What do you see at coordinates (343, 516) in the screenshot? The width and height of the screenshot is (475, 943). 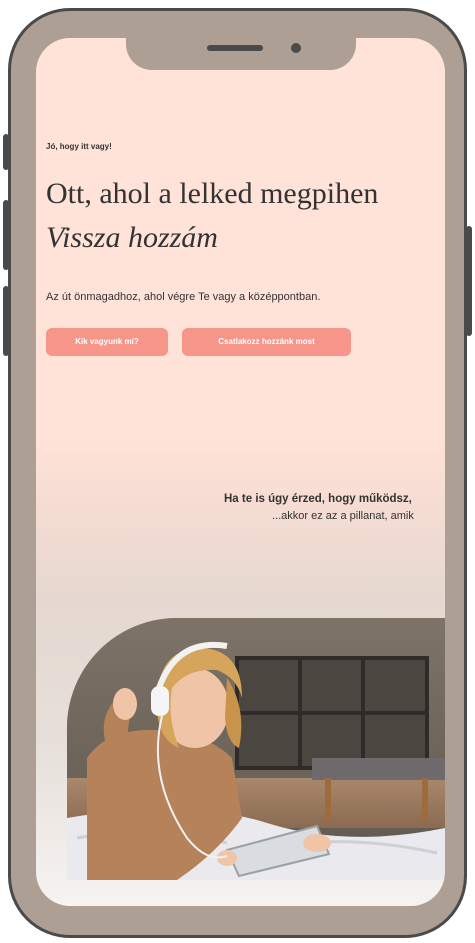 I see `intro-subtext: ...akkor ez az a pillanat, amik` at bounding box center [343, 516].